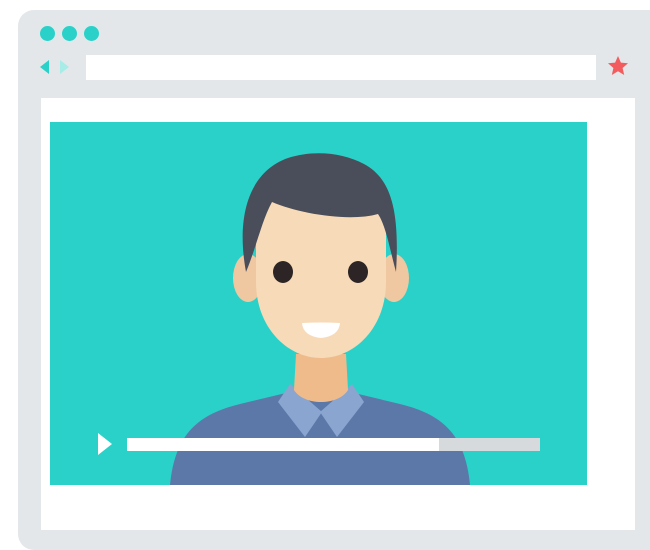 This screenshot has width=650, height=550. I want to click on avatar-eye-left, so click(283, 272).